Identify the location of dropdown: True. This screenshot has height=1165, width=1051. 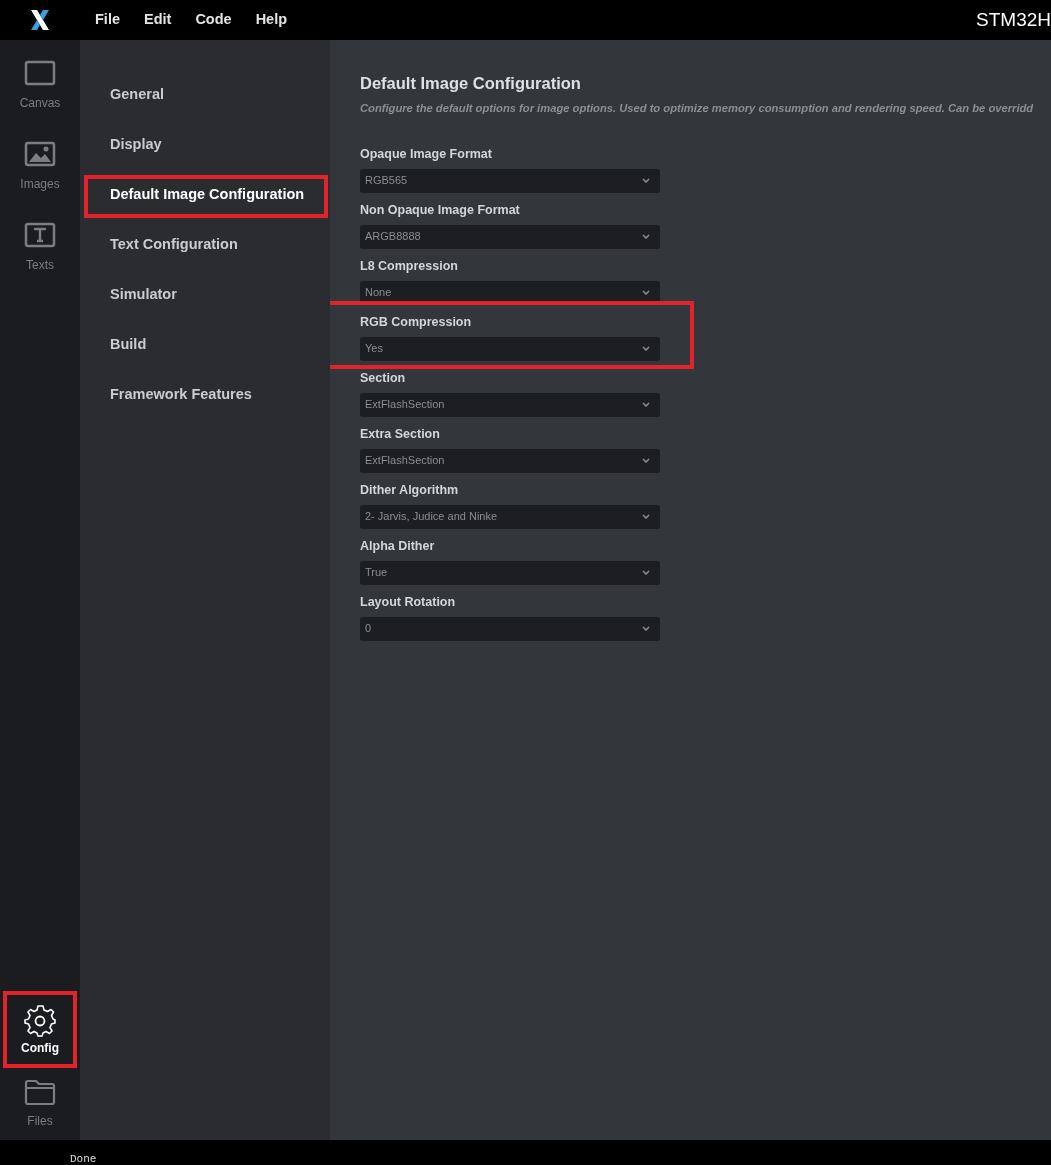
(510, 572).